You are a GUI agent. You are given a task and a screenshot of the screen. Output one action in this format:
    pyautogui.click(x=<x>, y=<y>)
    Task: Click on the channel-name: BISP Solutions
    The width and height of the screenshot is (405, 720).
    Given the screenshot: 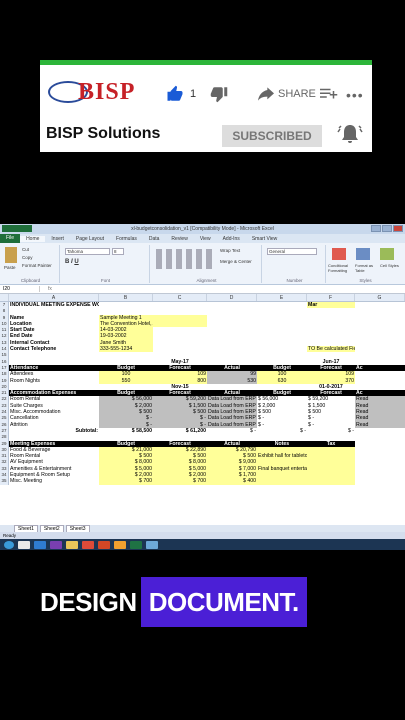 What is the action you would take?
    pyautogui.click(x=103, y=133)
    